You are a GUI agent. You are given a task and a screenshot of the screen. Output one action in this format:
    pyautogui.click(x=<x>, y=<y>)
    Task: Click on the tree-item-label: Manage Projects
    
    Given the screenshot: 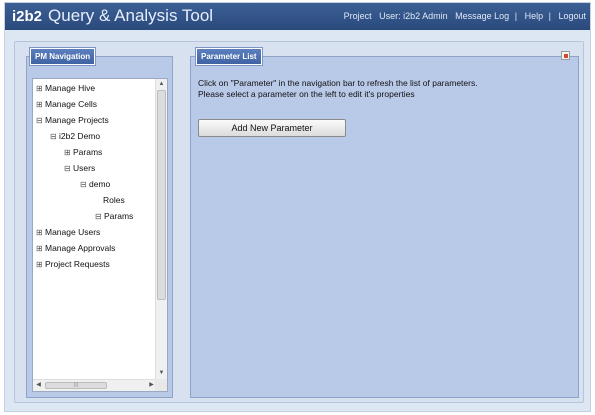 What is the action you would take?
    pyautogui.click(x=77, y=120)
    